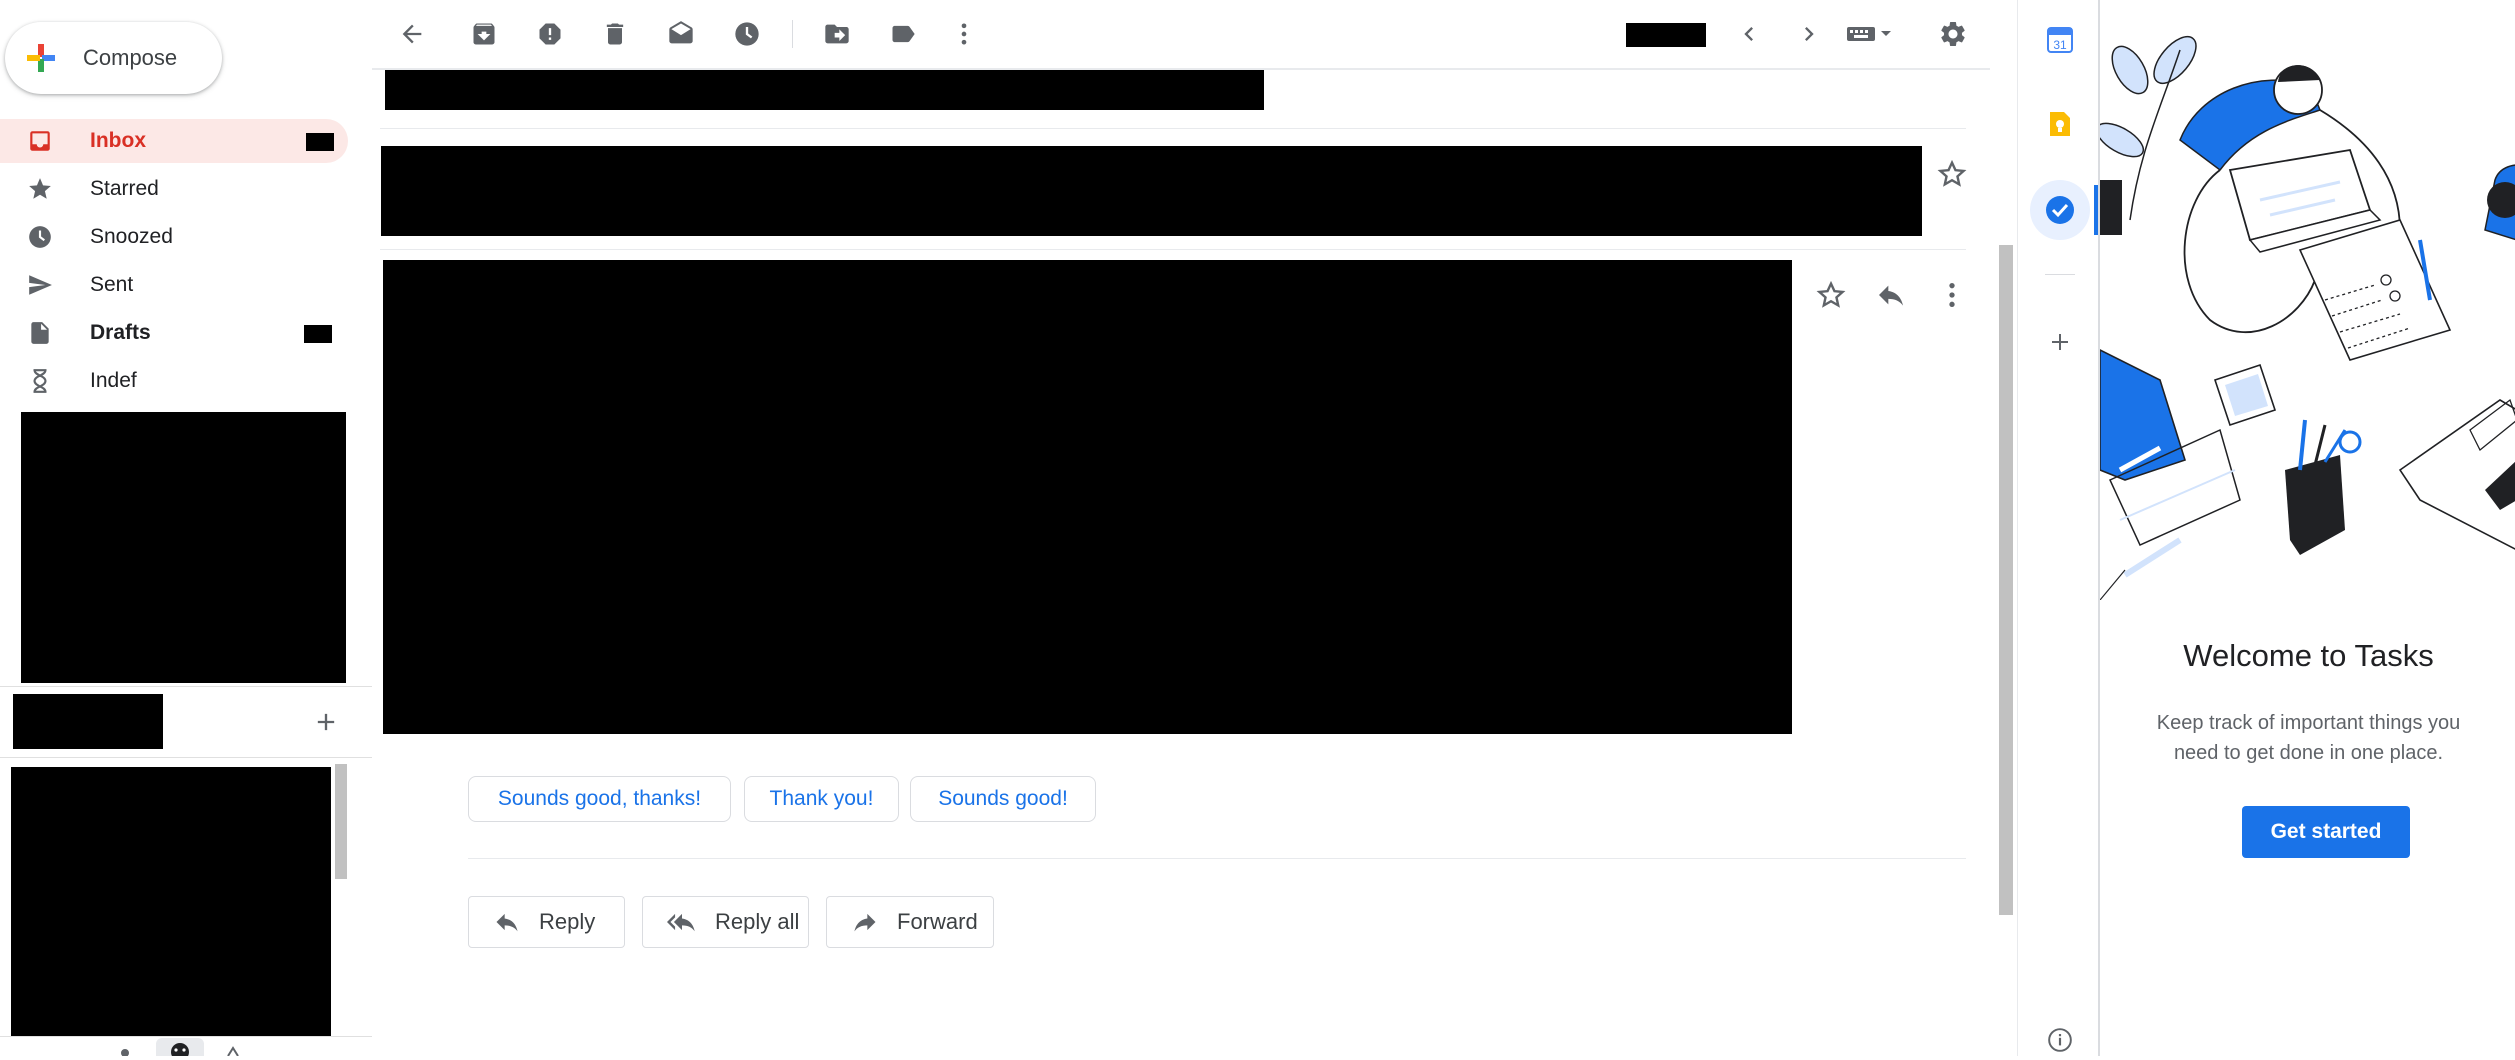 The image size is (2515, 1060). What do you see at coordinates (903, 34) in the screenshot?
I see `label-icon` at bounding box center [903, 34].